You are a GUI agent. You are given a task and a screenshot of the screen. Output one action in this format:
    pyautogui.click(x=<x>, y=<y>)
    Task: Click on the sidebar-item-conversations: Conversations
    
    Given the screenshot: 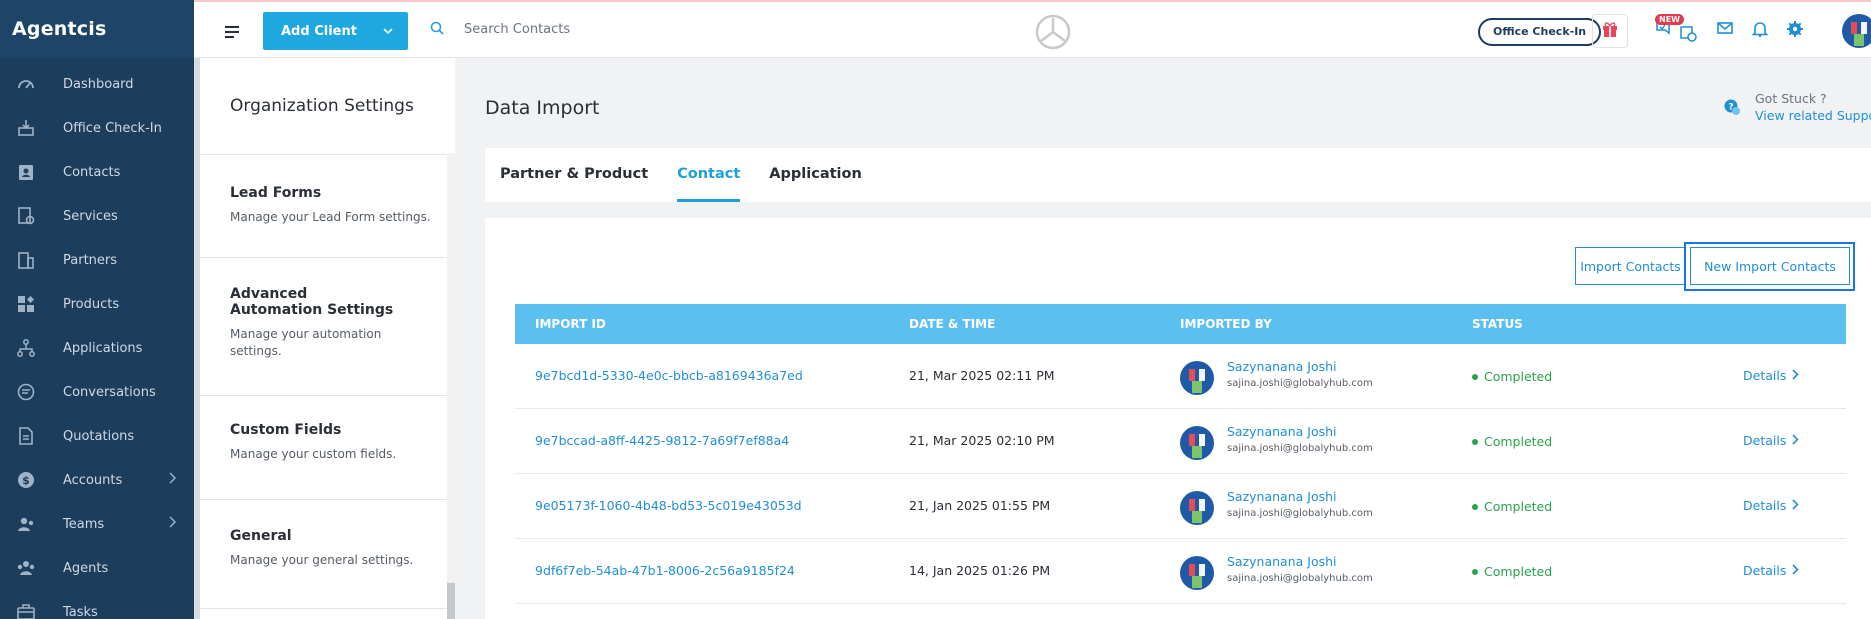 What is the action you would take?
    pyautogui.click(x=97, y=392)
    